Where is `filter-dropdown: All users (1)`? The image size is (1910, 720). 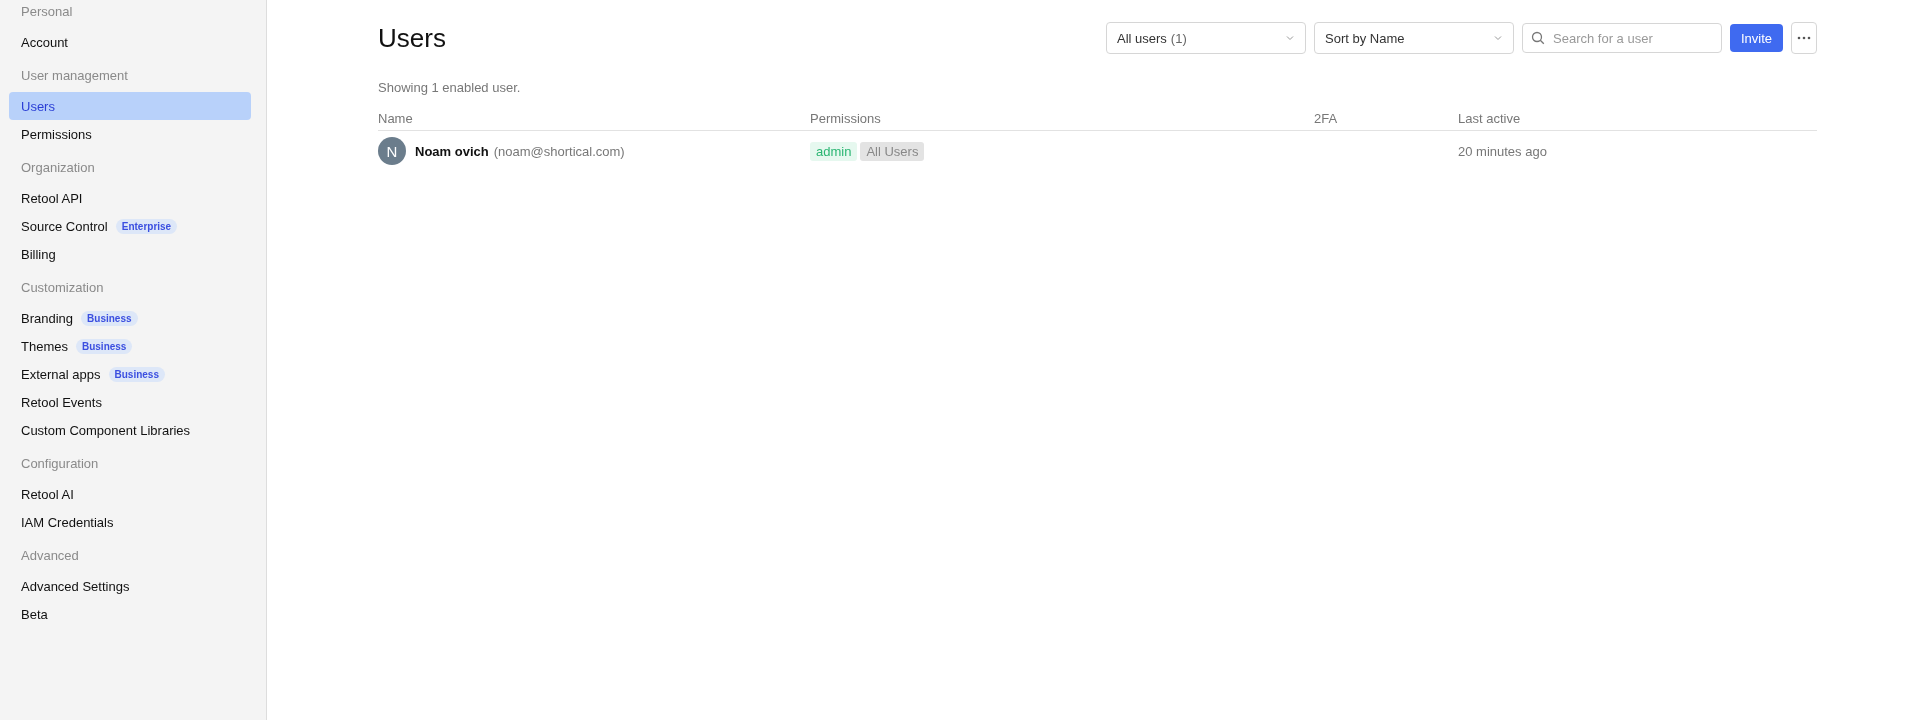
filter-dropdown: All users (1) is located at coordinates (1206, 38).